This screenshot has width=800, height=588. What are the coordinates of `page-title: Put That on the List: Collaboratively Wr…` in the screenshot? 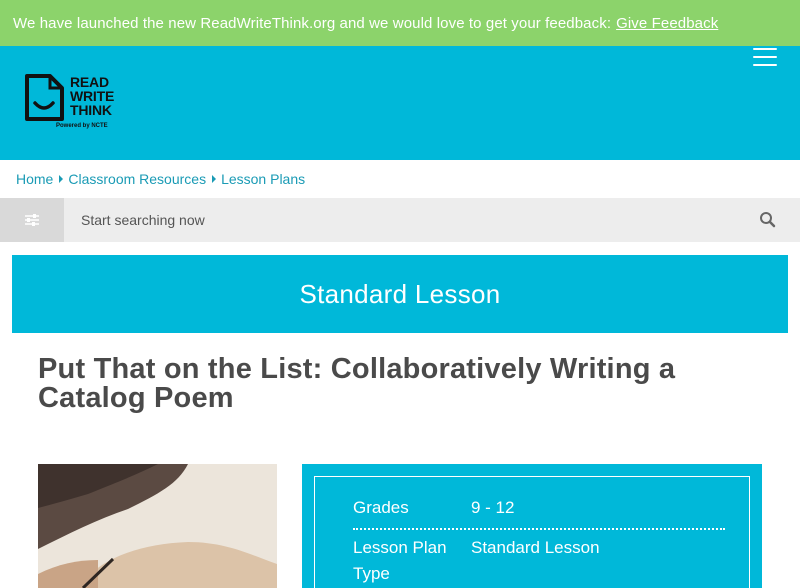 It's located at (357, 383).